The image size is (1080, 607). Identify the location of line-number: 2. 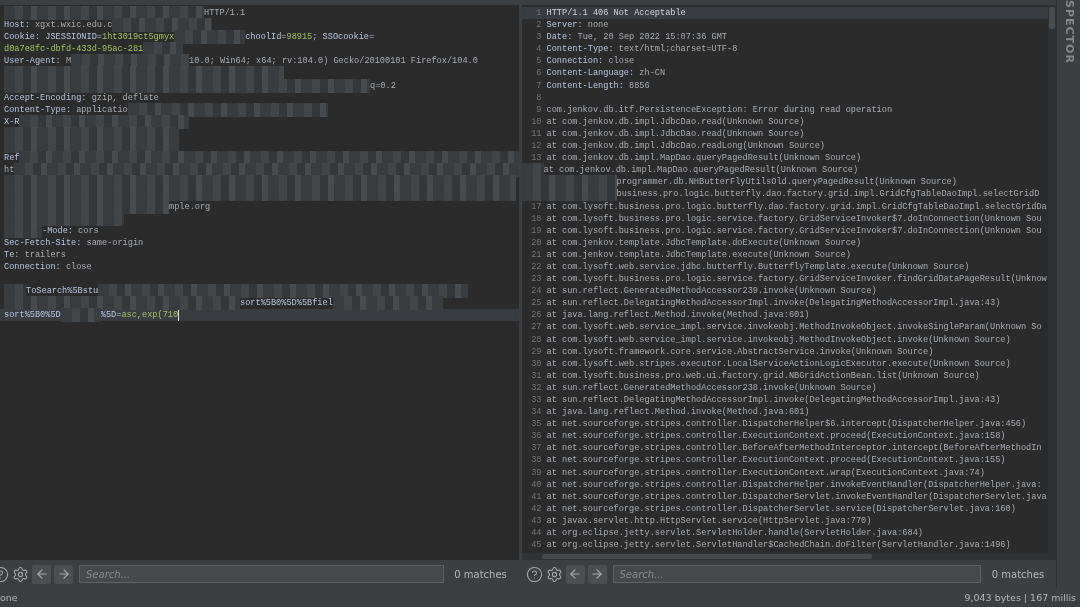
(539, 25).